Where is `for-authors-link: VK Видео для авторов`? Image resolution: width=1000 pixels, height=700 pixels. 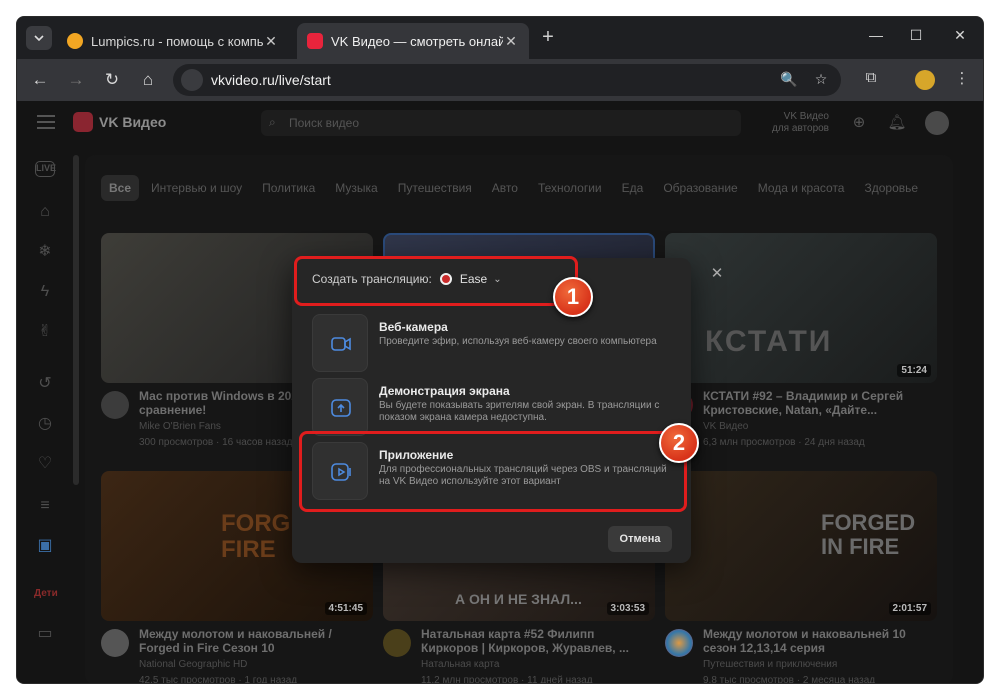
for-authors-link: VK Видео для авторов is located at coordinates (797, 123).